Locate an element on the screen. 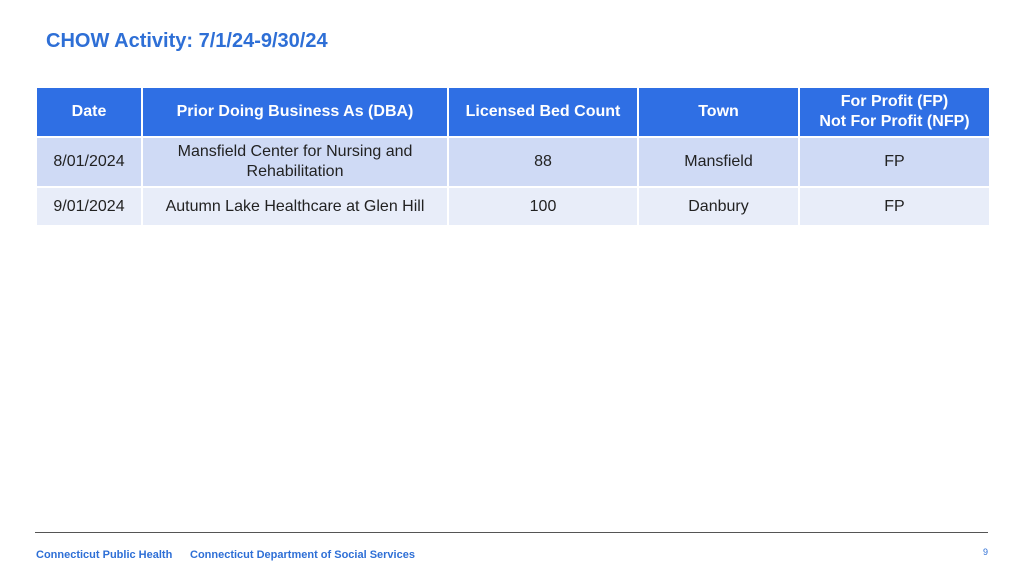 The width and height of the screenshot is (1024, 576). page-title: CHOW Activity: 7/1/24-9/30/24 is located at coordinates (187, 41).